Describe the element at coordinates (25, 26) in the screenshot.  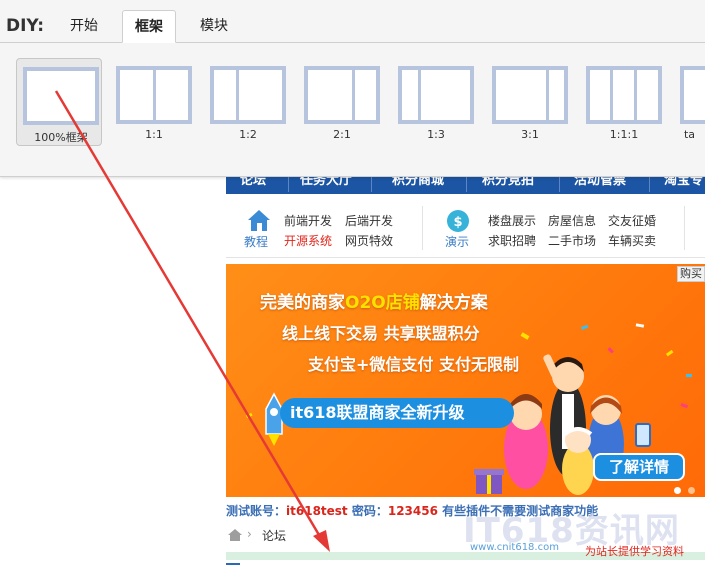
I see `diy-label: DIY:` at that location.